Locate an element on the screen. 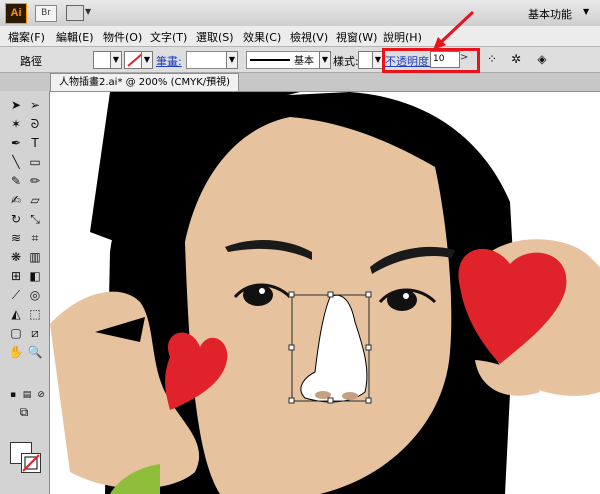 Image resolution: width=600 pixels, height=494 pixels. blend-tool-icon: ◎ is located at coordinates (35, 295).